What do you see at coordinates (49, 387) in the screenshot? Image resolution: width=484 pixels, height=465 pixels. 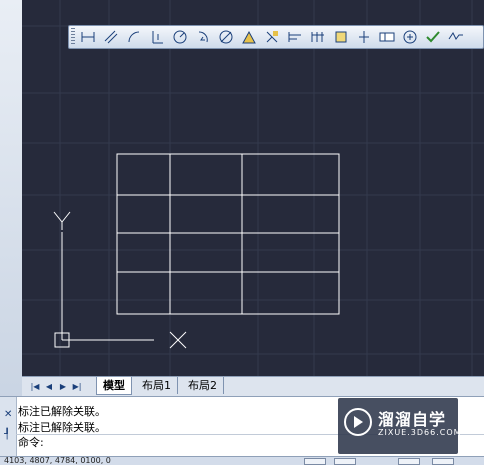 I see `prev-tab-icon: ◀` at bounding box center [49, 387].